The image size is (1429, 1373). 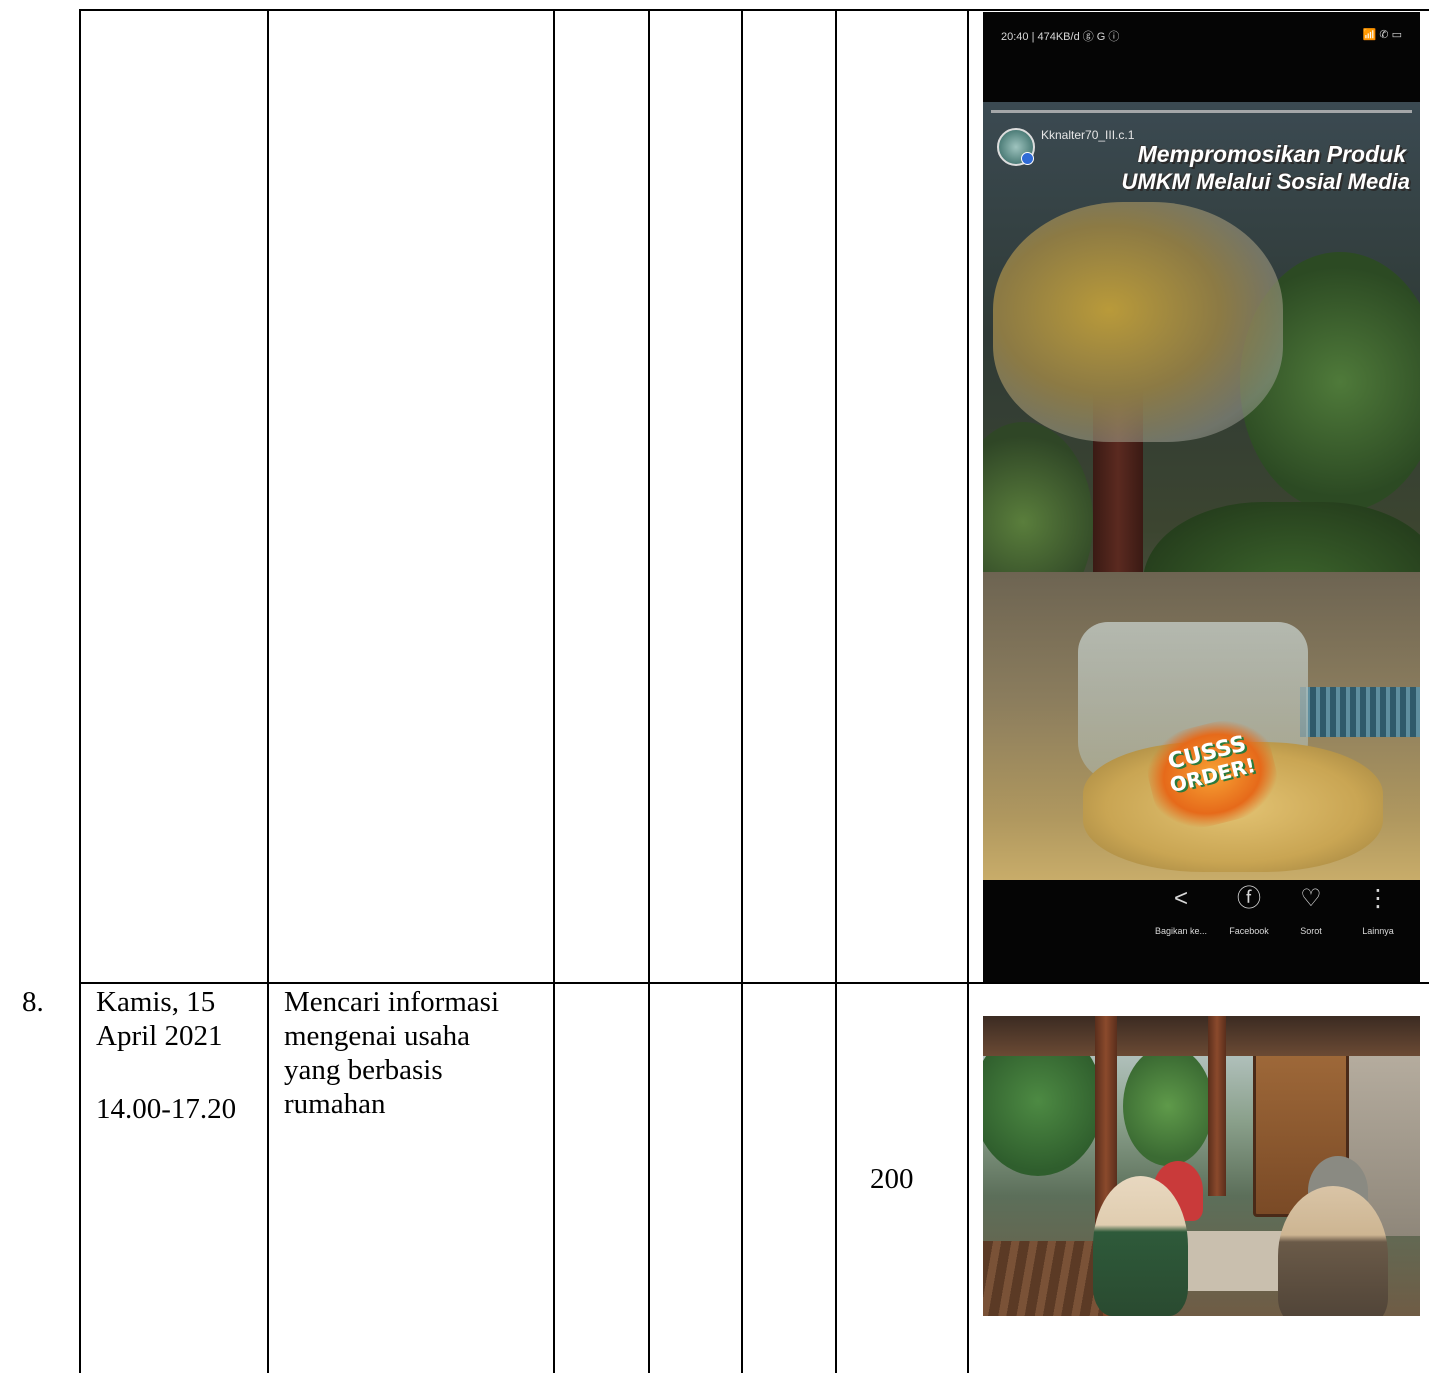 What do you see at coordinates (1168, 1106) in the screenshot?
I see `tree` at bounding box center [1168, 1106].